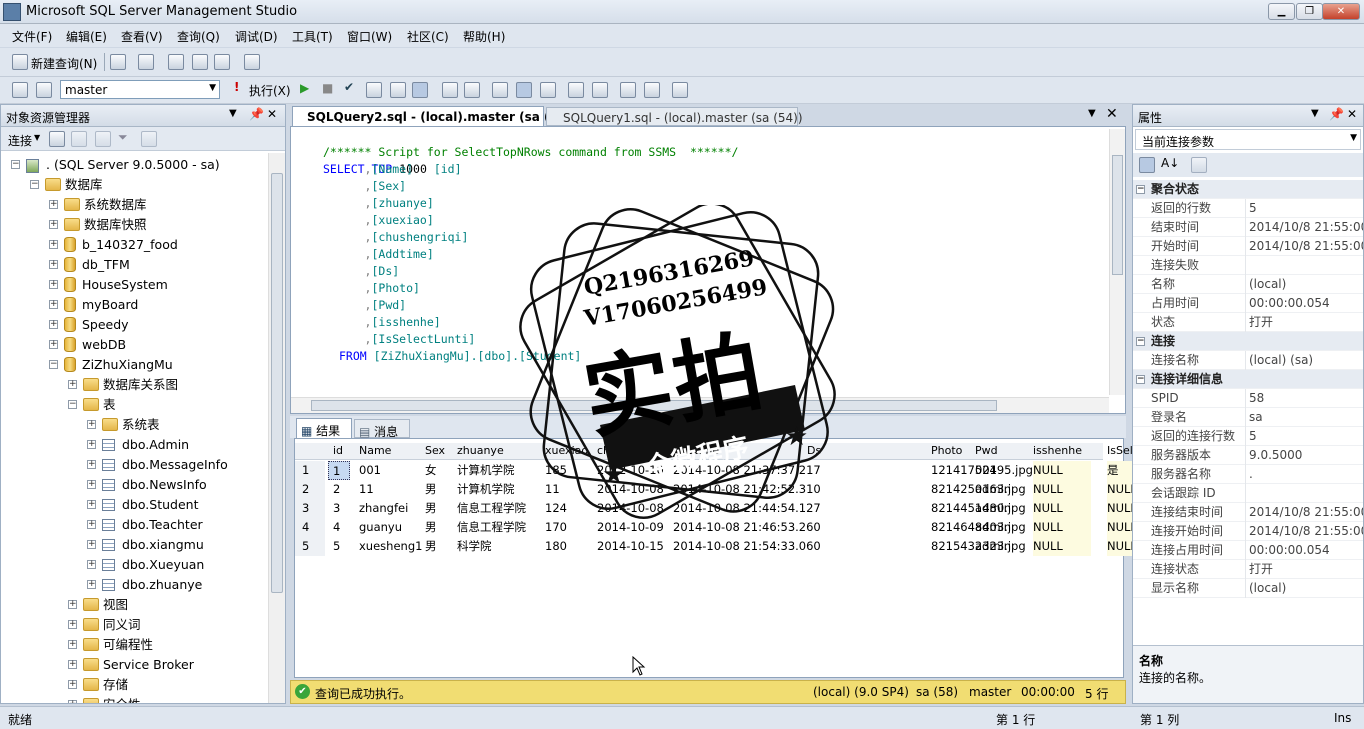  Describe the element at coordinates (428, 36) in the screenshot. I see `menu-item-7: 社区(C)` at that location.